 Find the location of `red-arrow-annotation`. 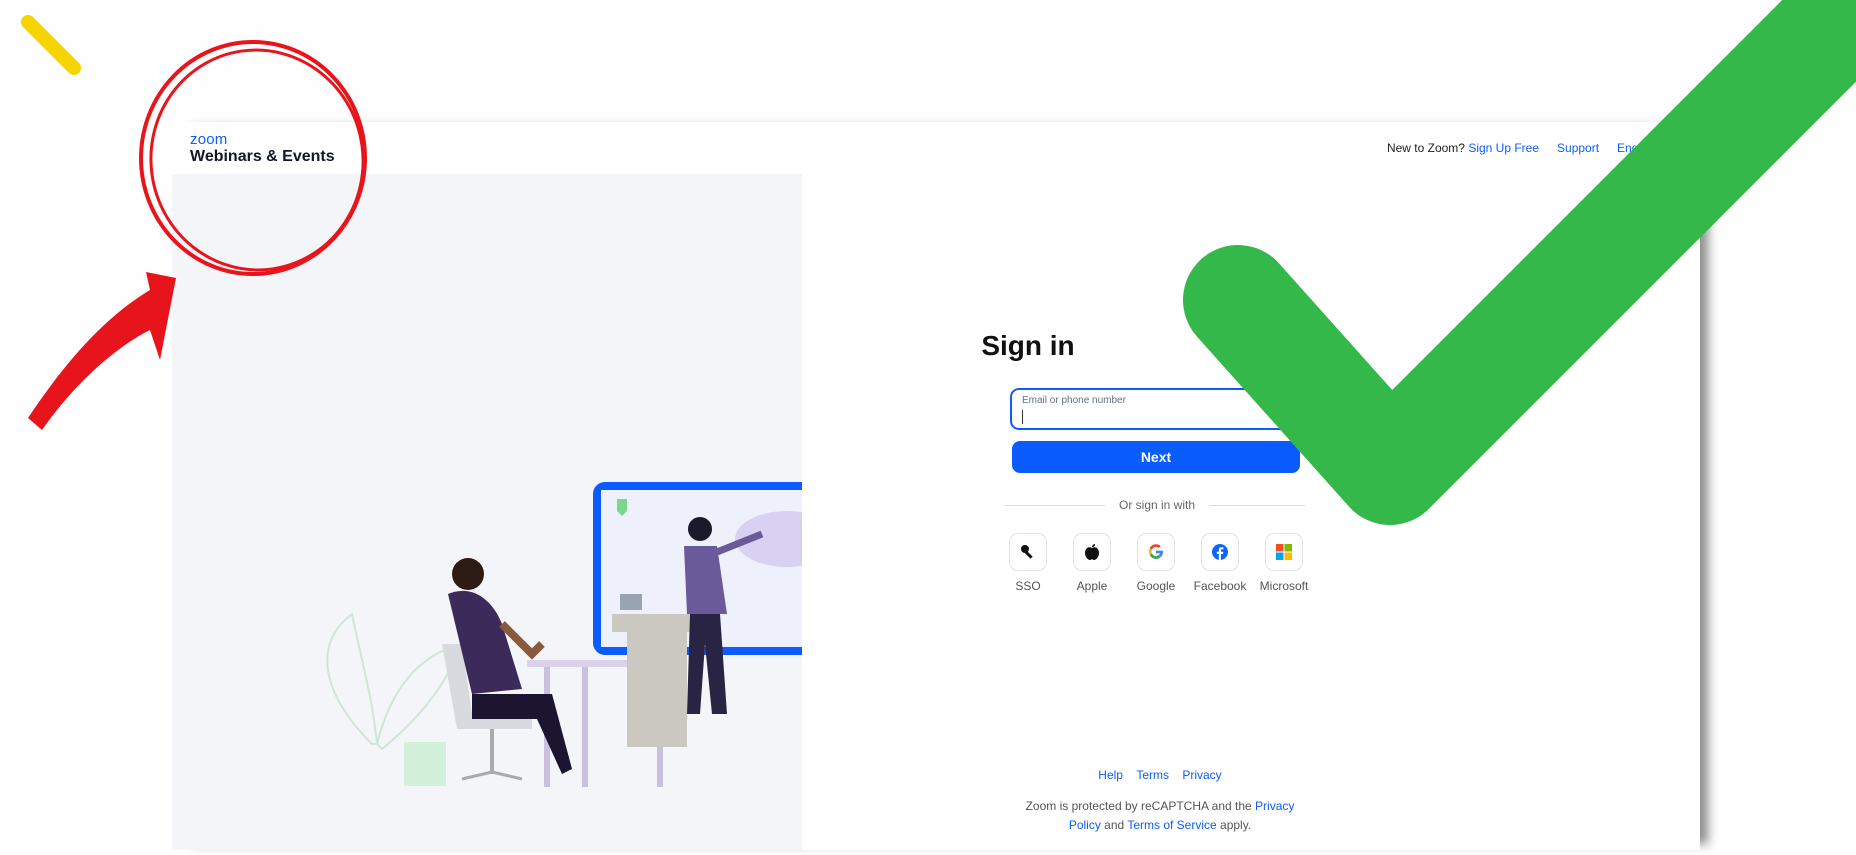

red-arrow-annotation is located at coordinates (102, 351).